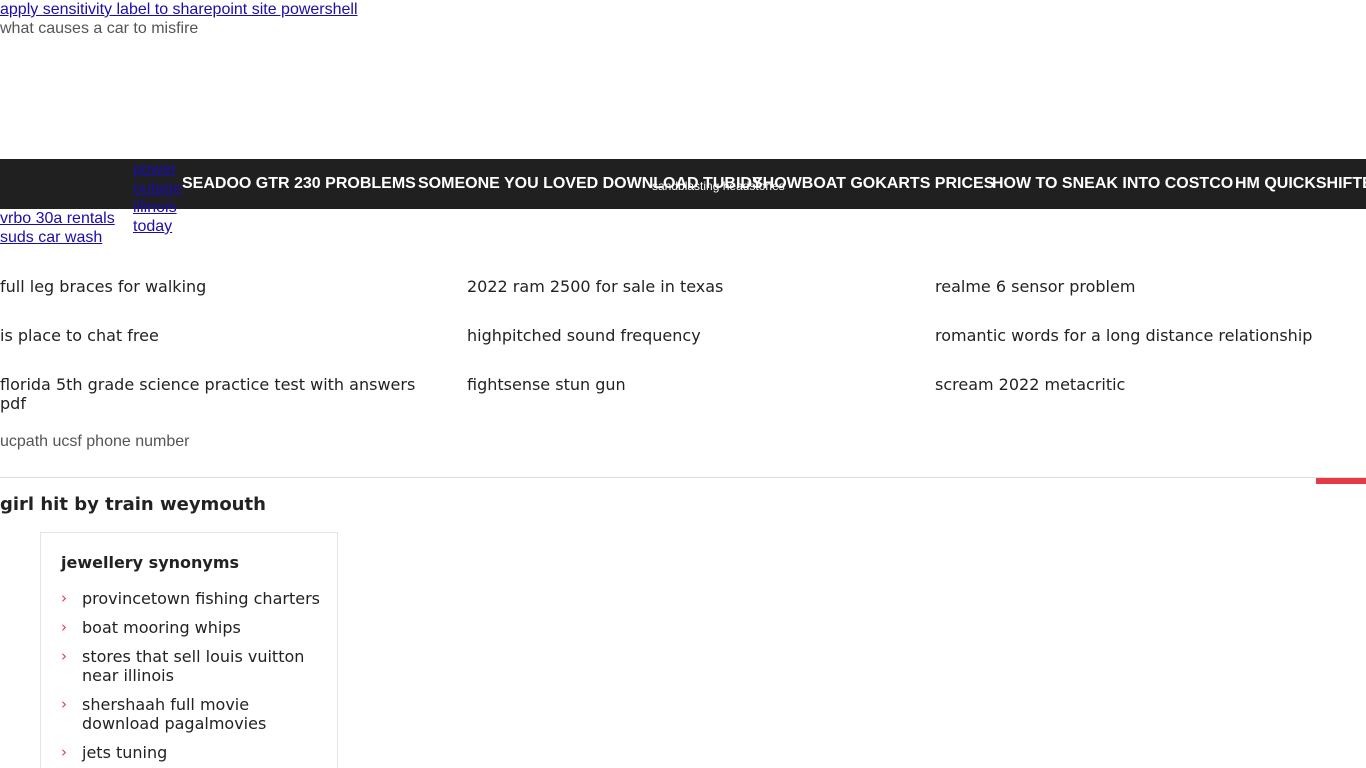  I want to click on section-title: girl hit by train weymouth, so click(133, 504).